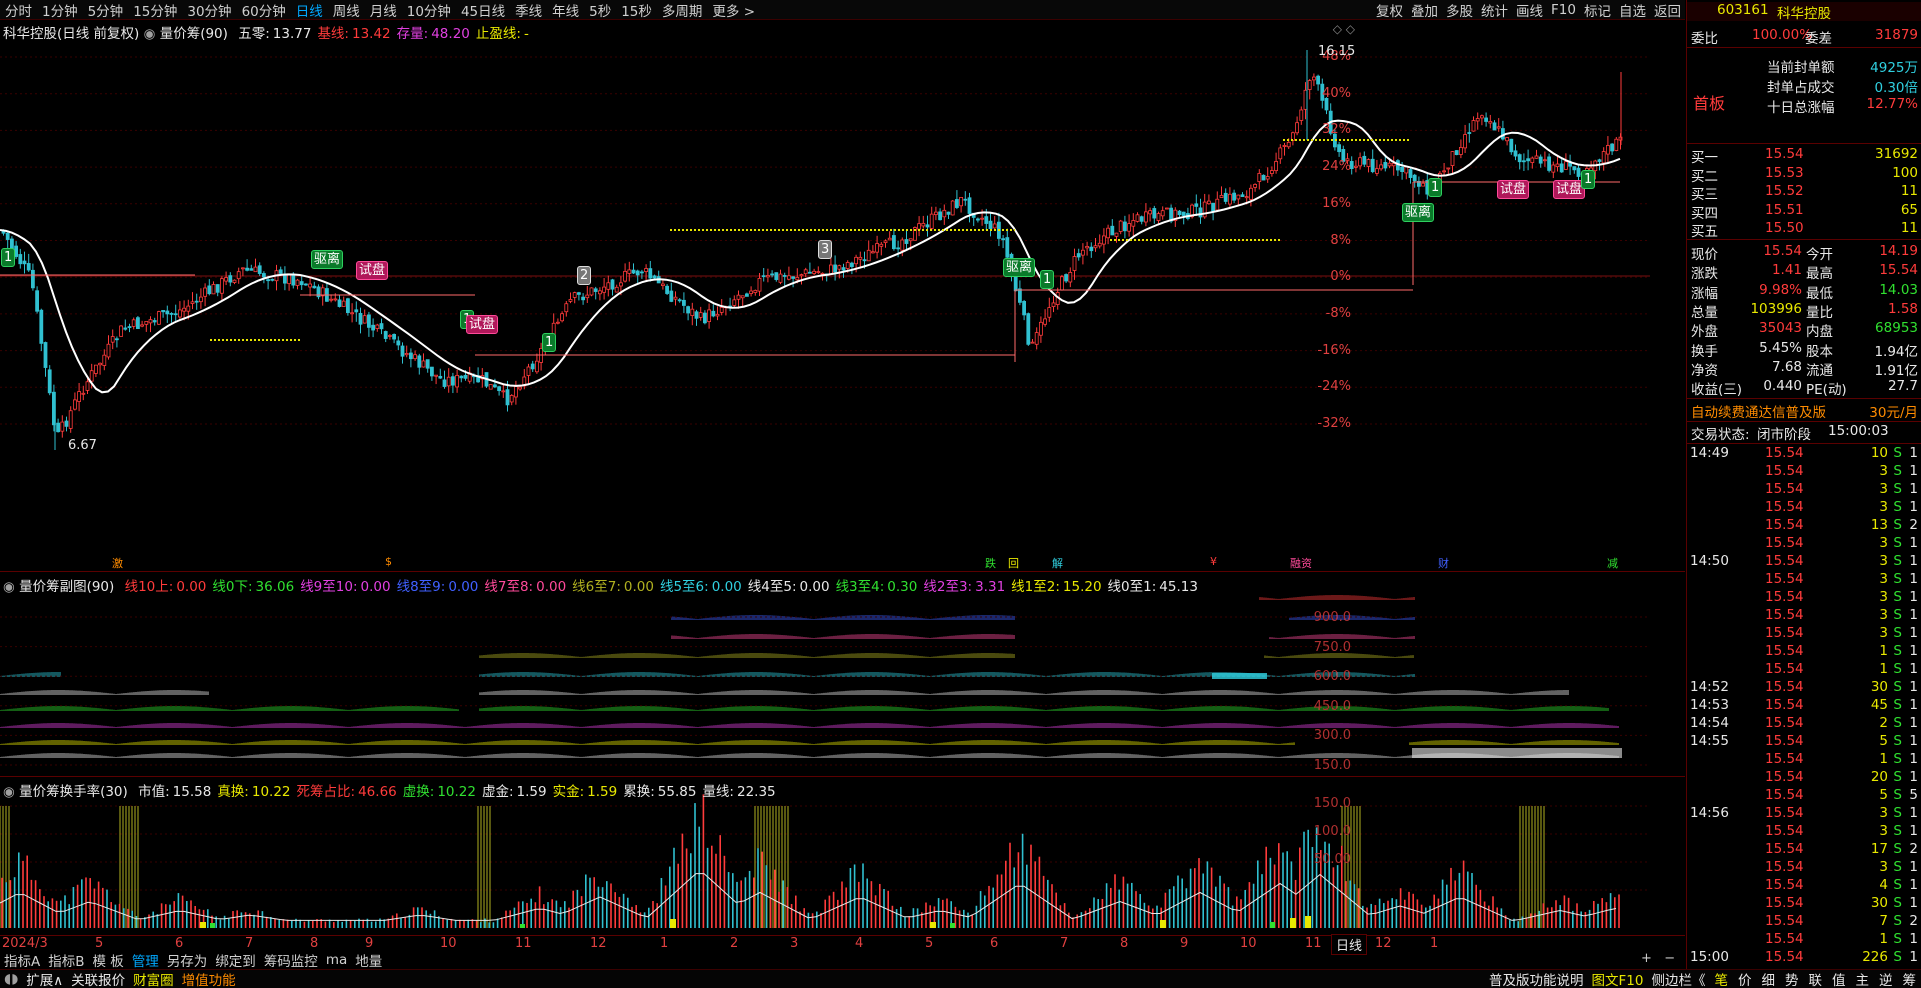  Describe the element at coordinates (1459, 9) in the screenshot. I see `toolbar-button: 多股` at that location.